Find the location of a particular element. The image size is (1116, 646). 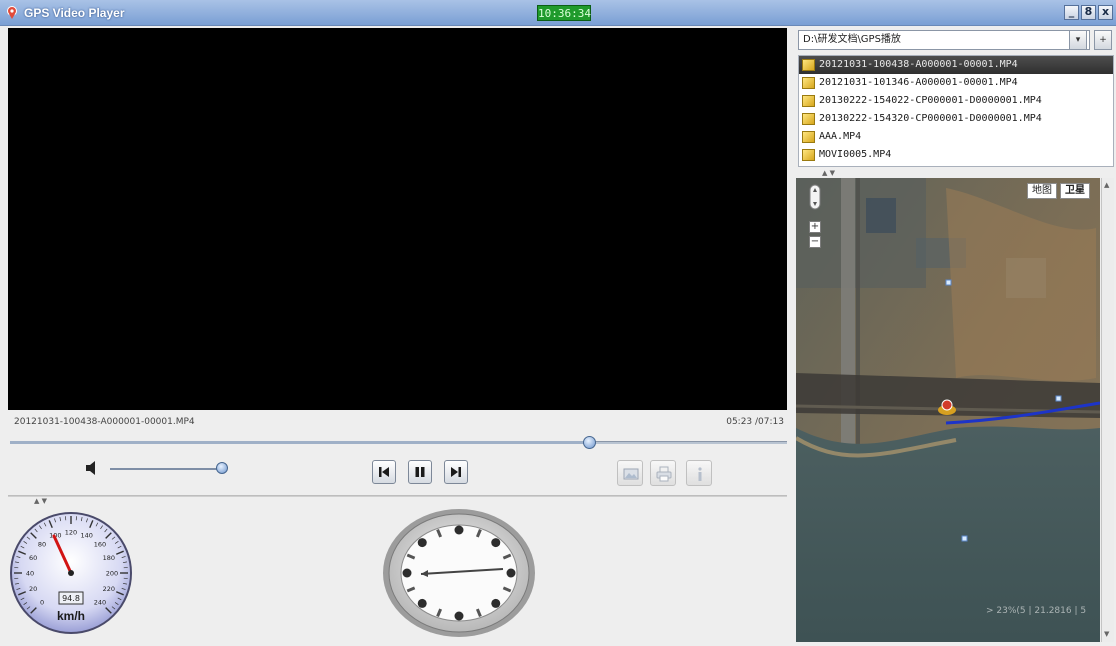

panel-splitter is located at coordinates (397, 496).